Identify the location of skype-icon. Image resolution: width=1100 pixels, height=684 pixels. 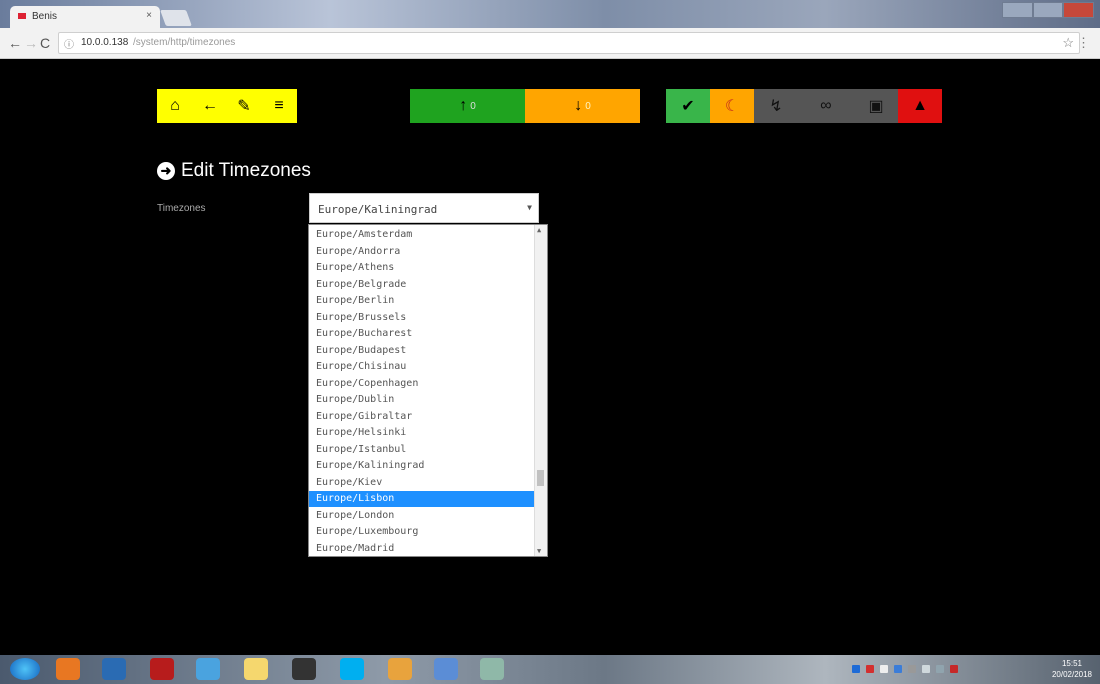
(352, 669).